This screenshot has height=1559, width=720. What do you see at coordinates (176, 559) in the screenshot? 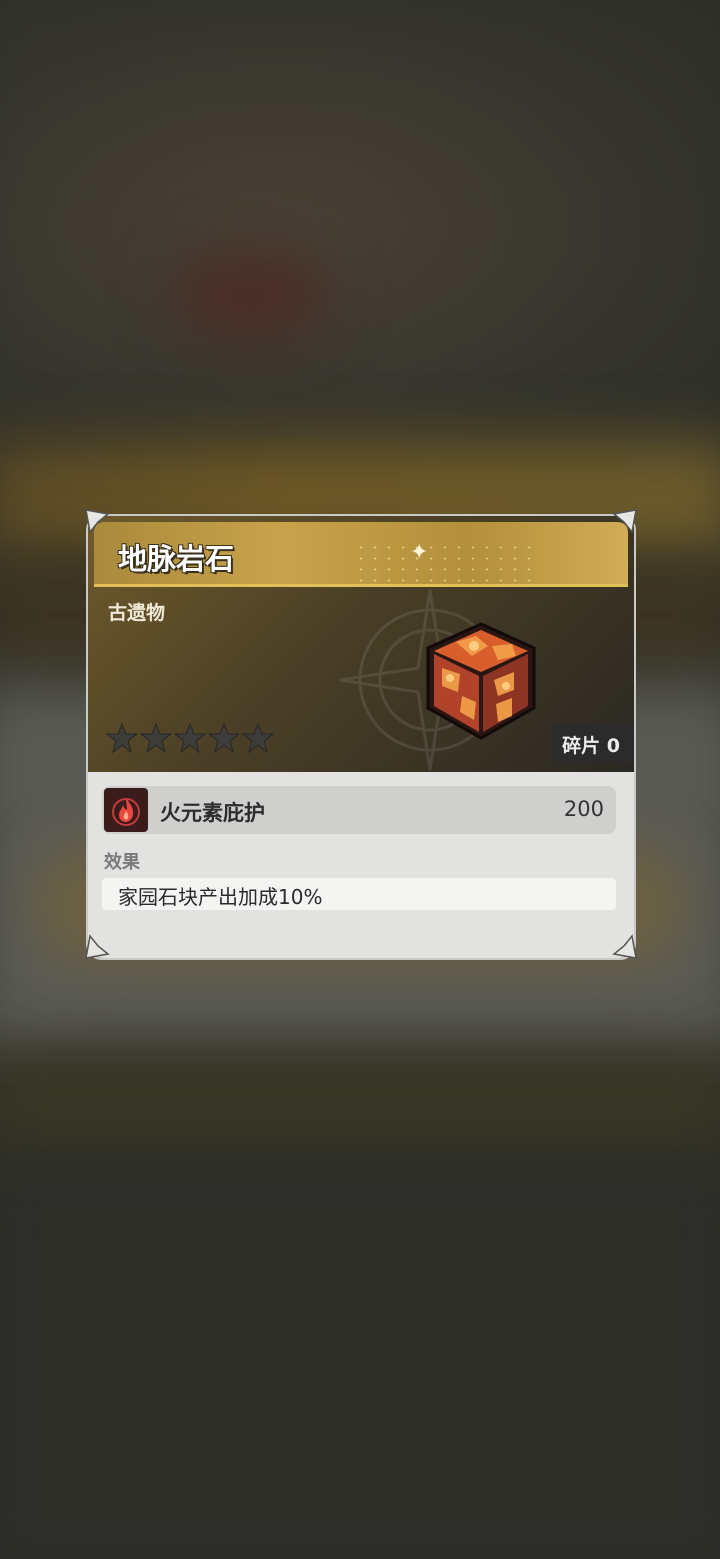
I see `item-title: 地脉岩石` at bounding box center [176, 559].